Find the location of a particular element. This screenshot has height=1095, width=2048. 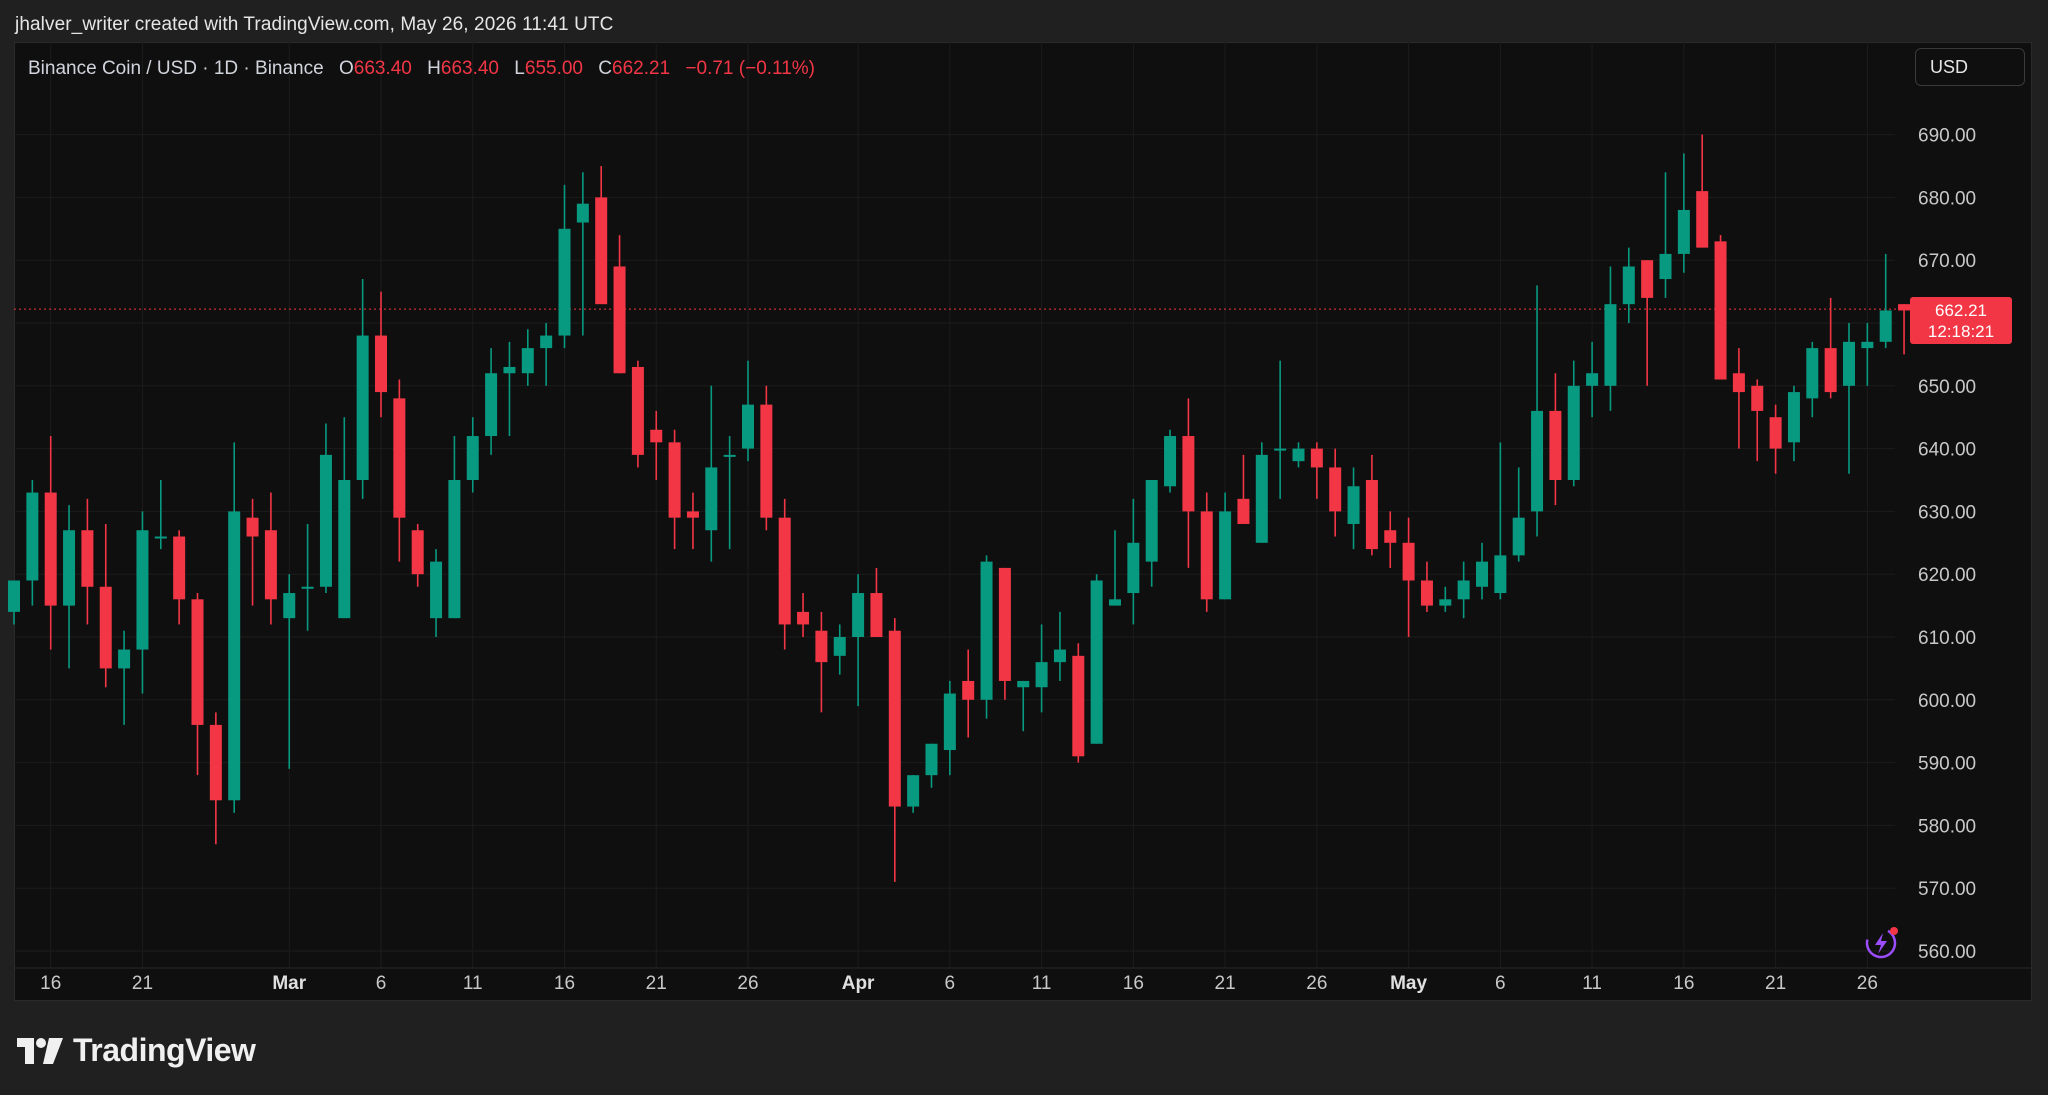

brand-name: TradingView is located at coordinates (164, 1050).